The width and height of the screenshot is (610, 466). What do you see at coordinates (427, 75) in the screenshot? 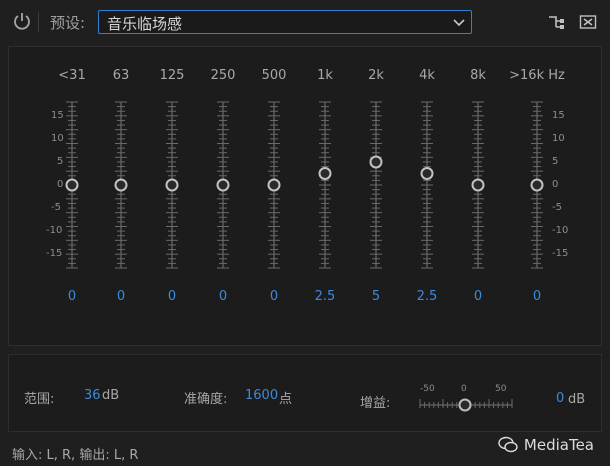
I see `band-label-7: 4k` at bounding box center [427, 75].